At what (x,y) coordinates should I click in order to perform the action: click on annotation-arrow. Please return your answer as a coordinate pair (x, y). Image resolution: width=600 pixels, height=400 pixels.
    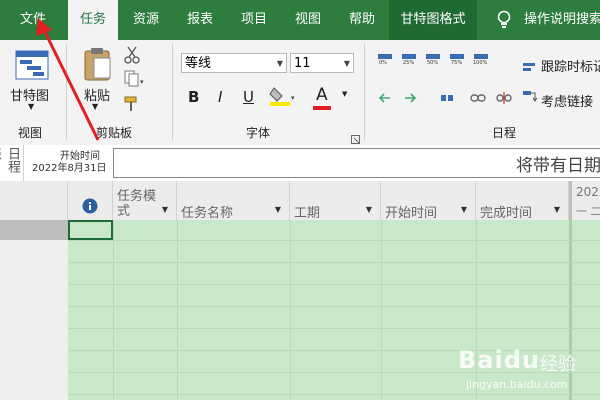
    Looking at the image, I should click on (68, 79).